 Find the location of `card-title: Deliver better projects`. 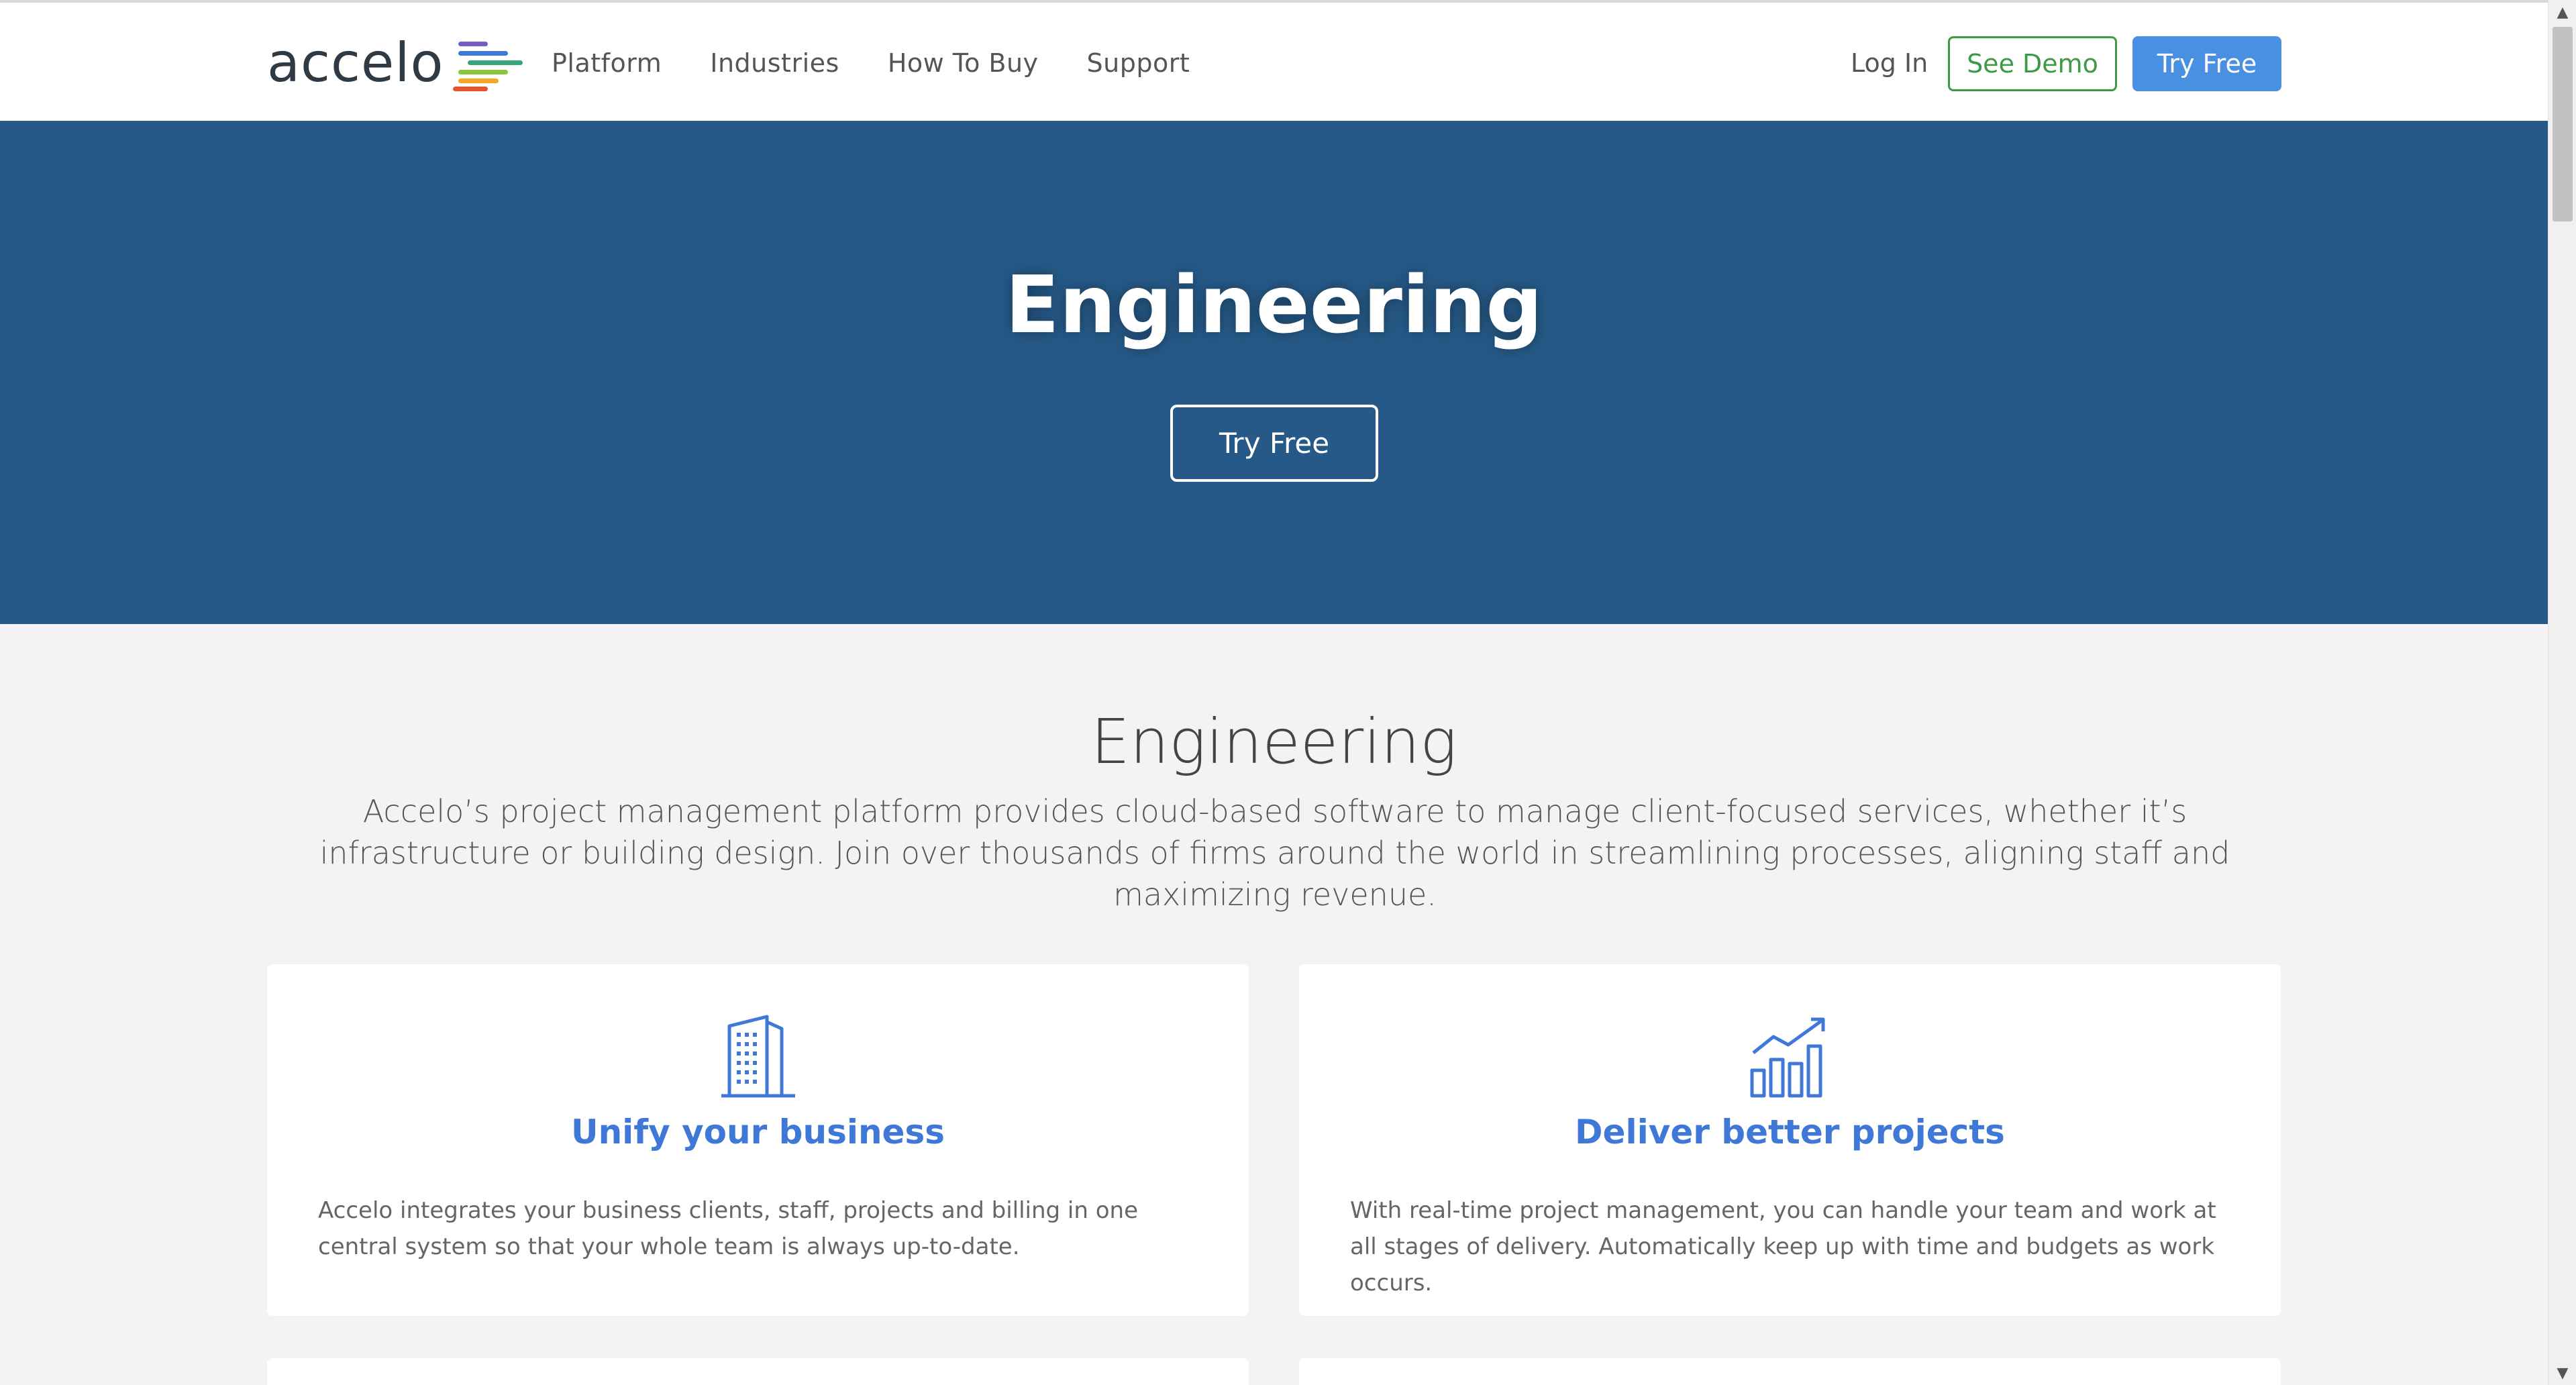

card-title: Deliver better projects is located at coordinates (1790, 1132).